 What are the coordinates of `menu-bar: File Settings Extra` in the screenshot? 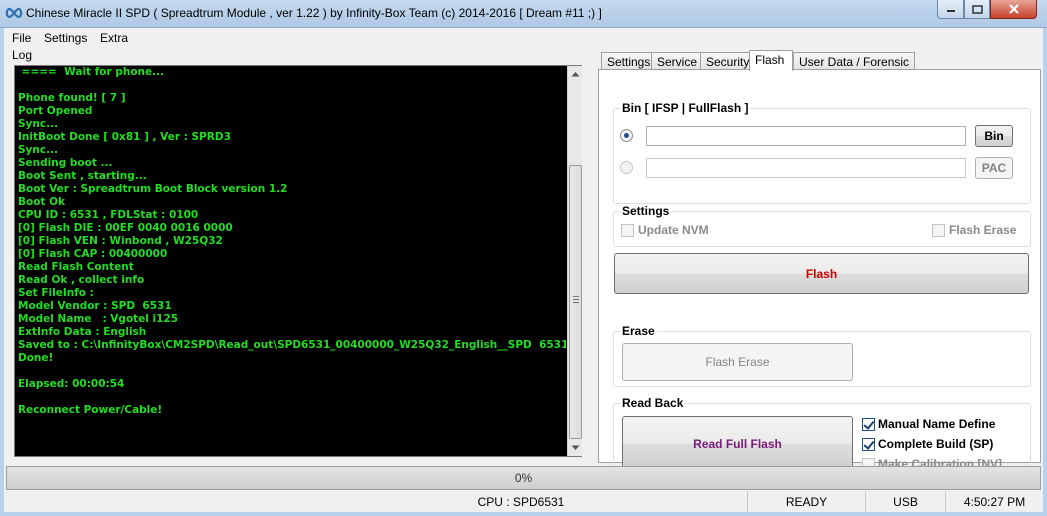 It's located at (523, 38).